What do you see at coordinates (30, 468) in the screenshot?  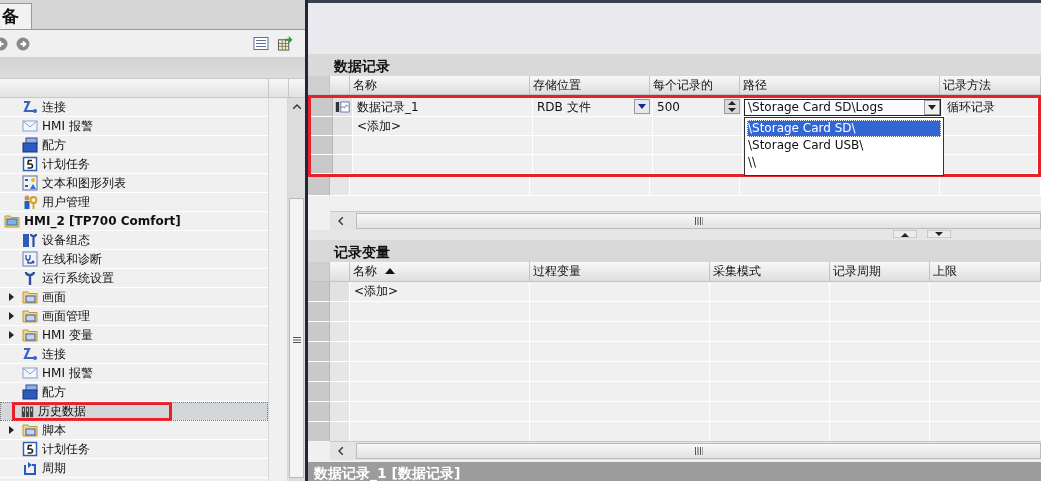 I see `cycle-icon` at bounding box center [30, 468].